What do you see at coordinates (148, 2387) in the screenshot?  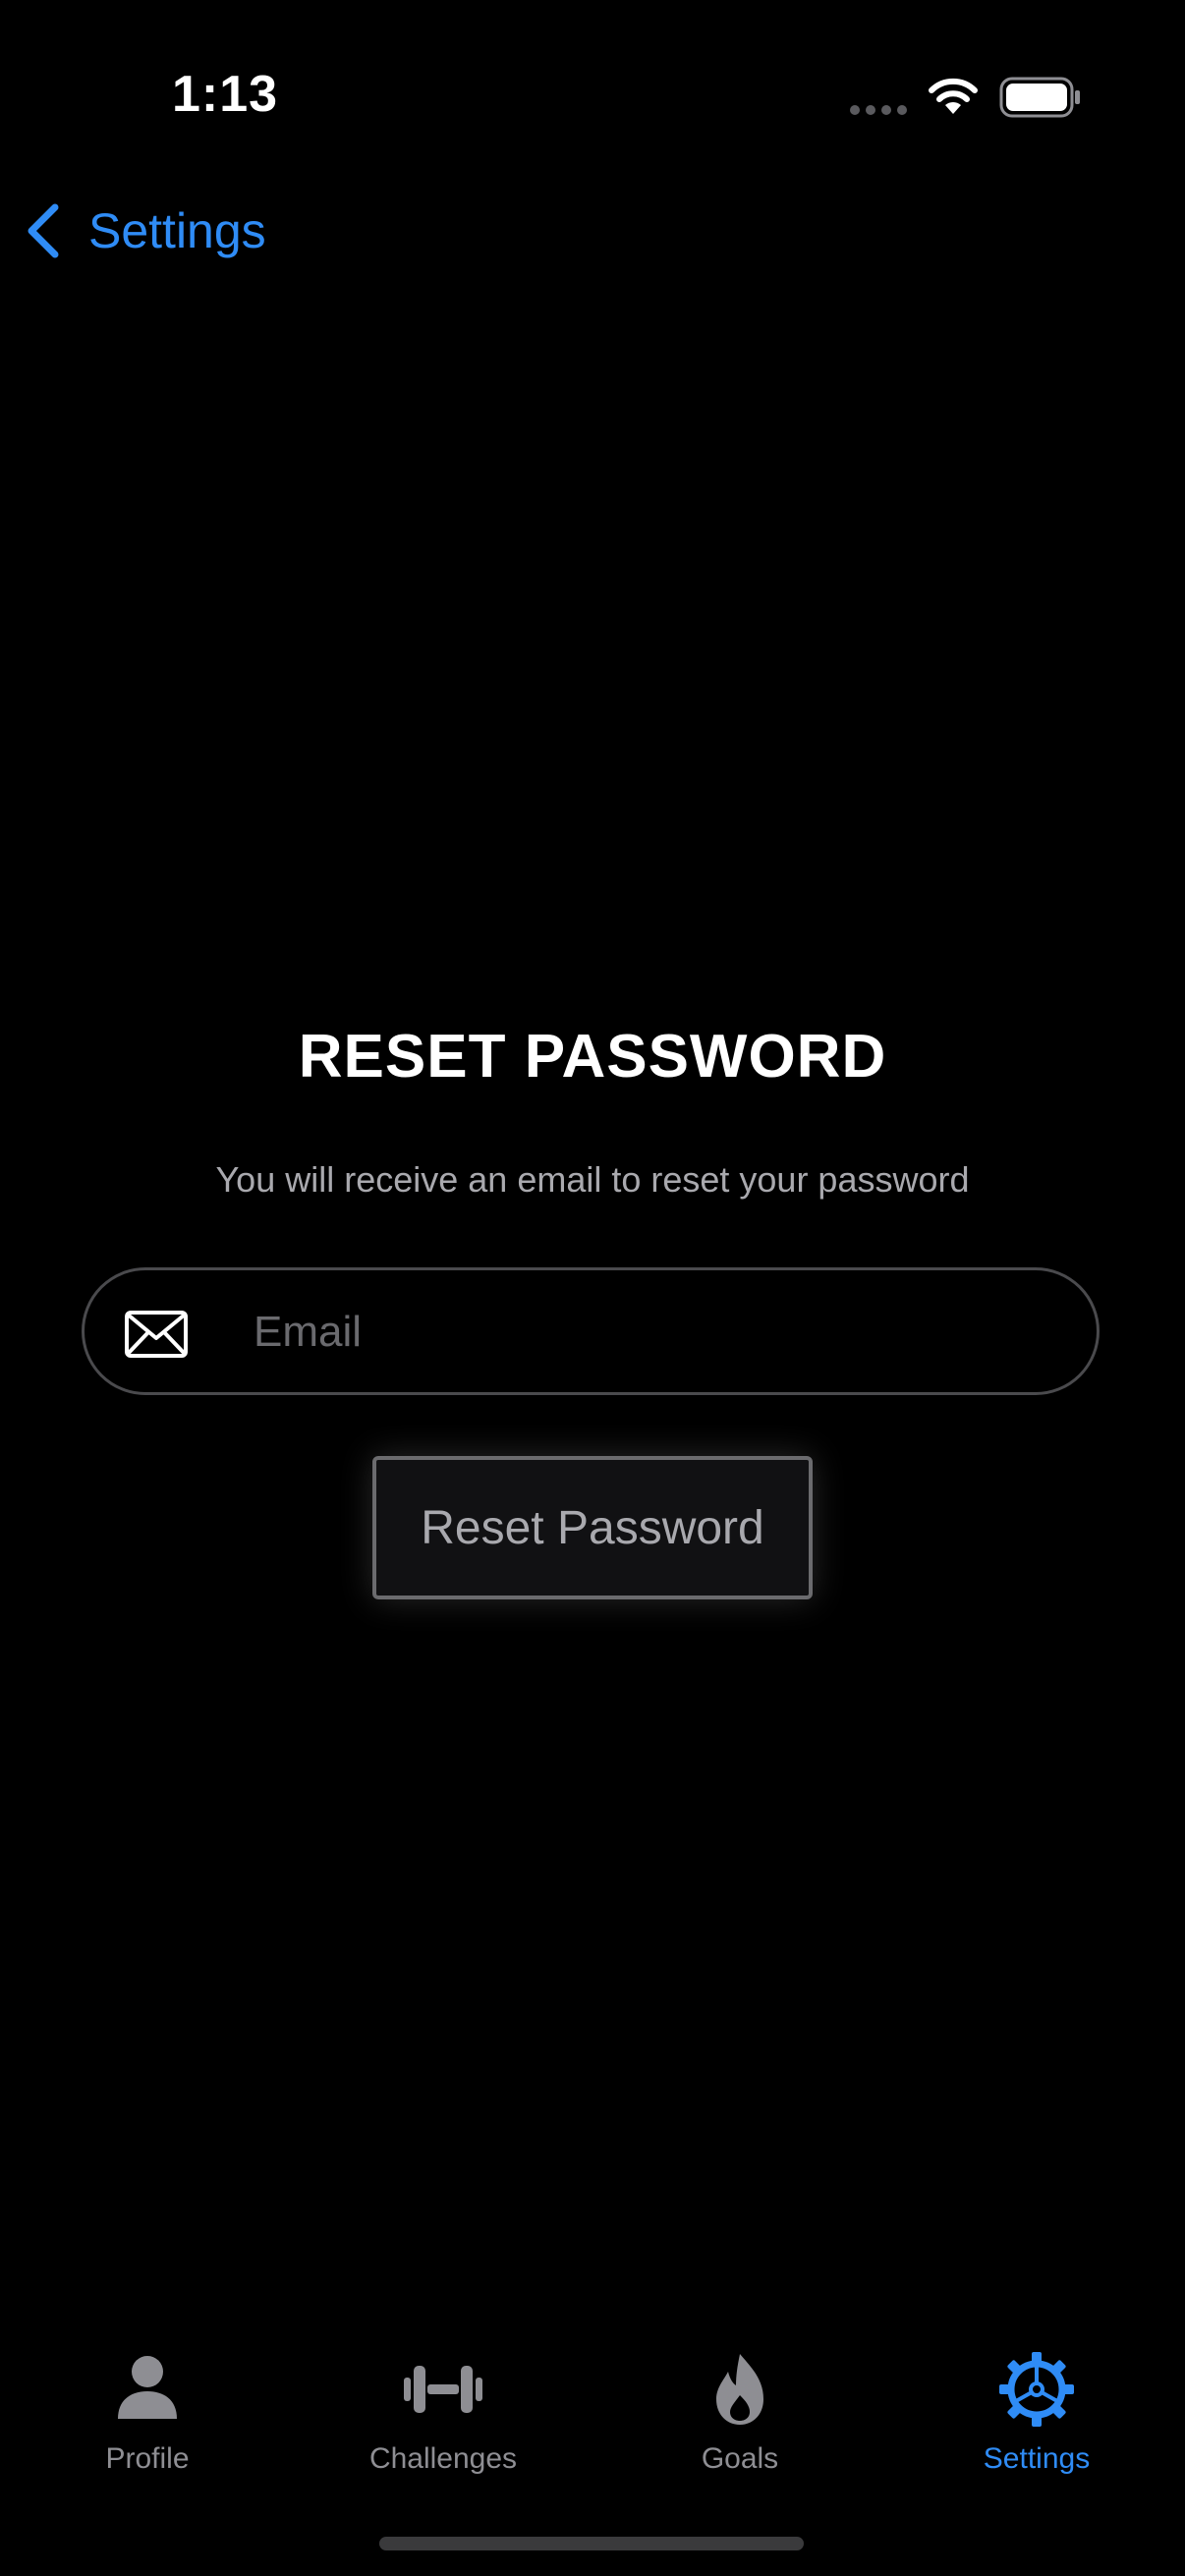 I see `person-icon` at bounding box center [148, 2387].